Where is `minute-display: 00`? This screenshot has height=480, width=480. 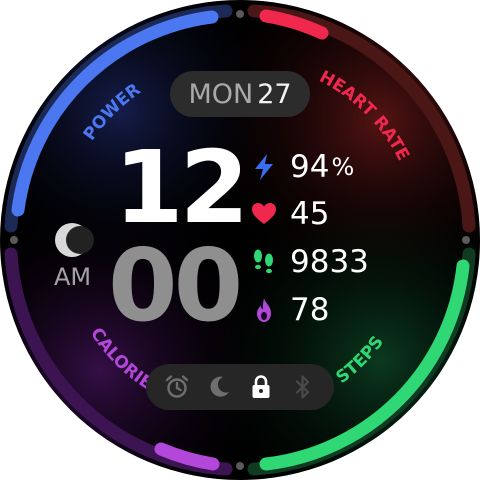 minute-display: 00 is located at coordinates (175, 285).